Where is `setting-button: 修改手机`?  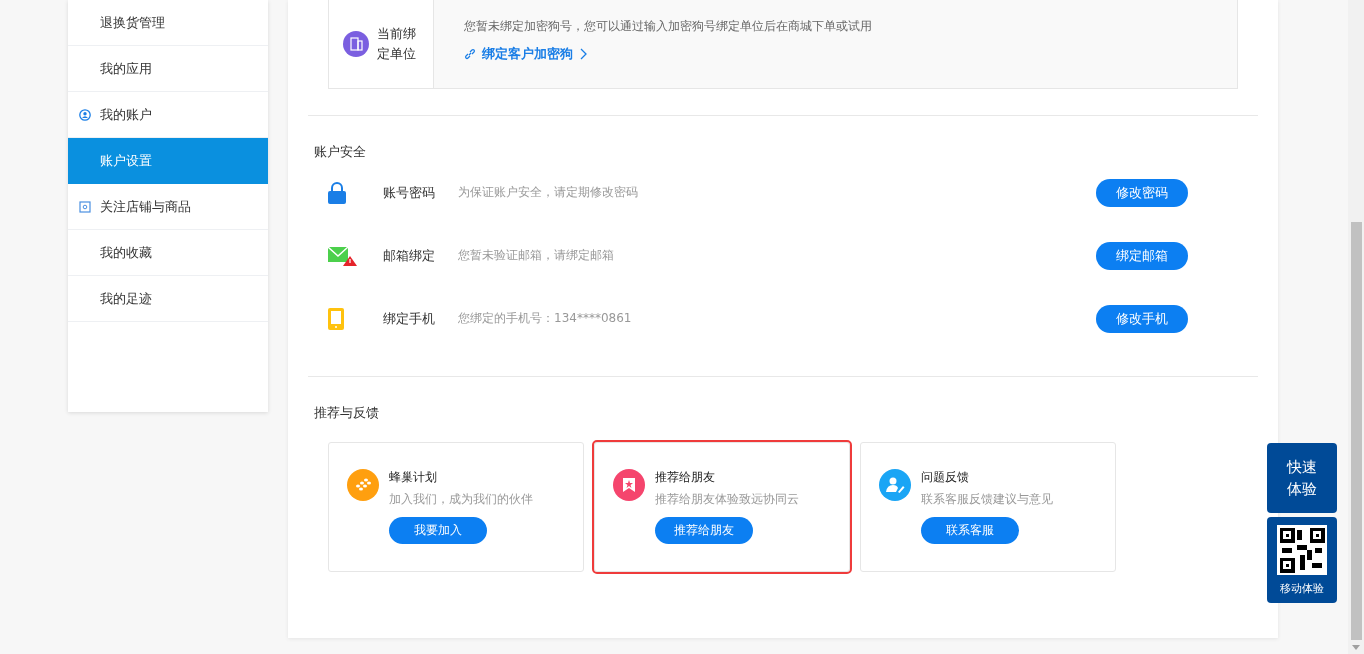
setting-button: 修改手机 is located at coordinates (1142, 318).